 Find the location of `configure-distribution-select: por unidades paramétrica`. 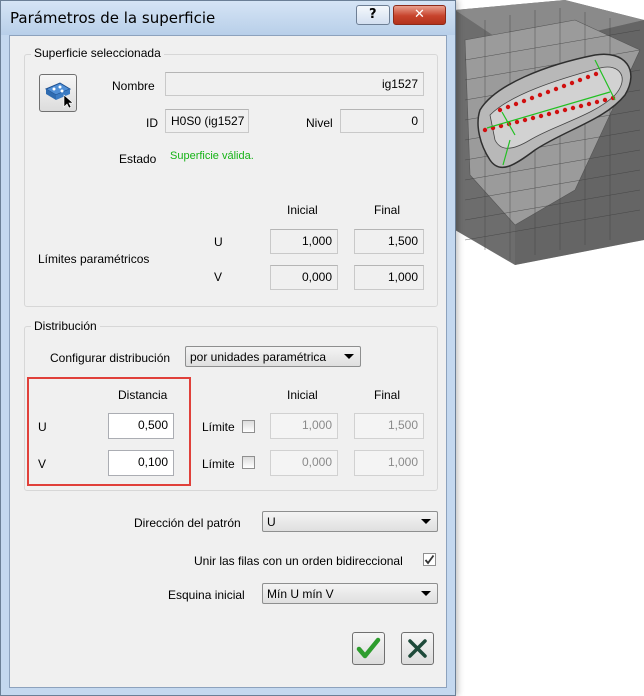

configure-distribution-select: por unidades paramétrica is located at coordinates (273, 356).